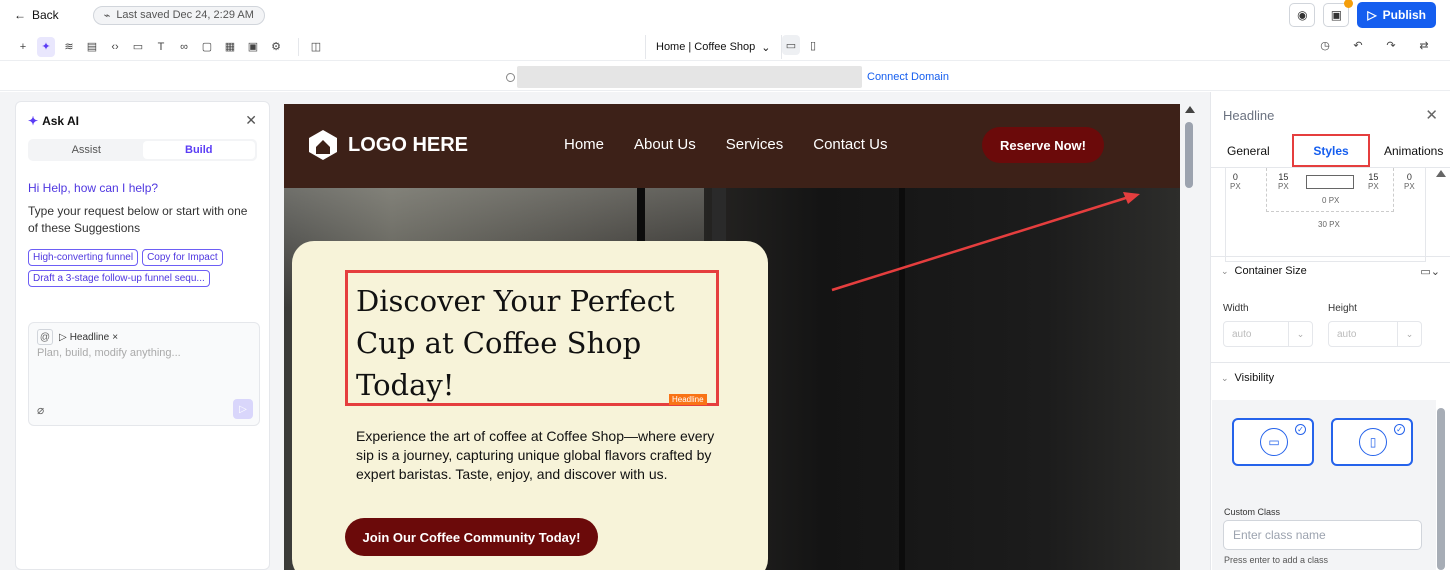 This screenshot has height=570, width=1450. I want to click on canvas-scrollbar, so click(1189, 337).